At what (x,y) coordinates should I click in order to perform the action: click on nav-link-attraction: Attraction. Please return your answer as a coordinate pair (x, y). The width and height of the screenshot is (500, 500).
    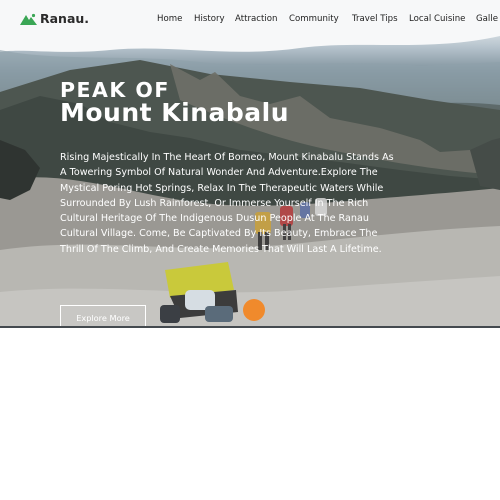
    Looking at the image, I should click on (256, 19).